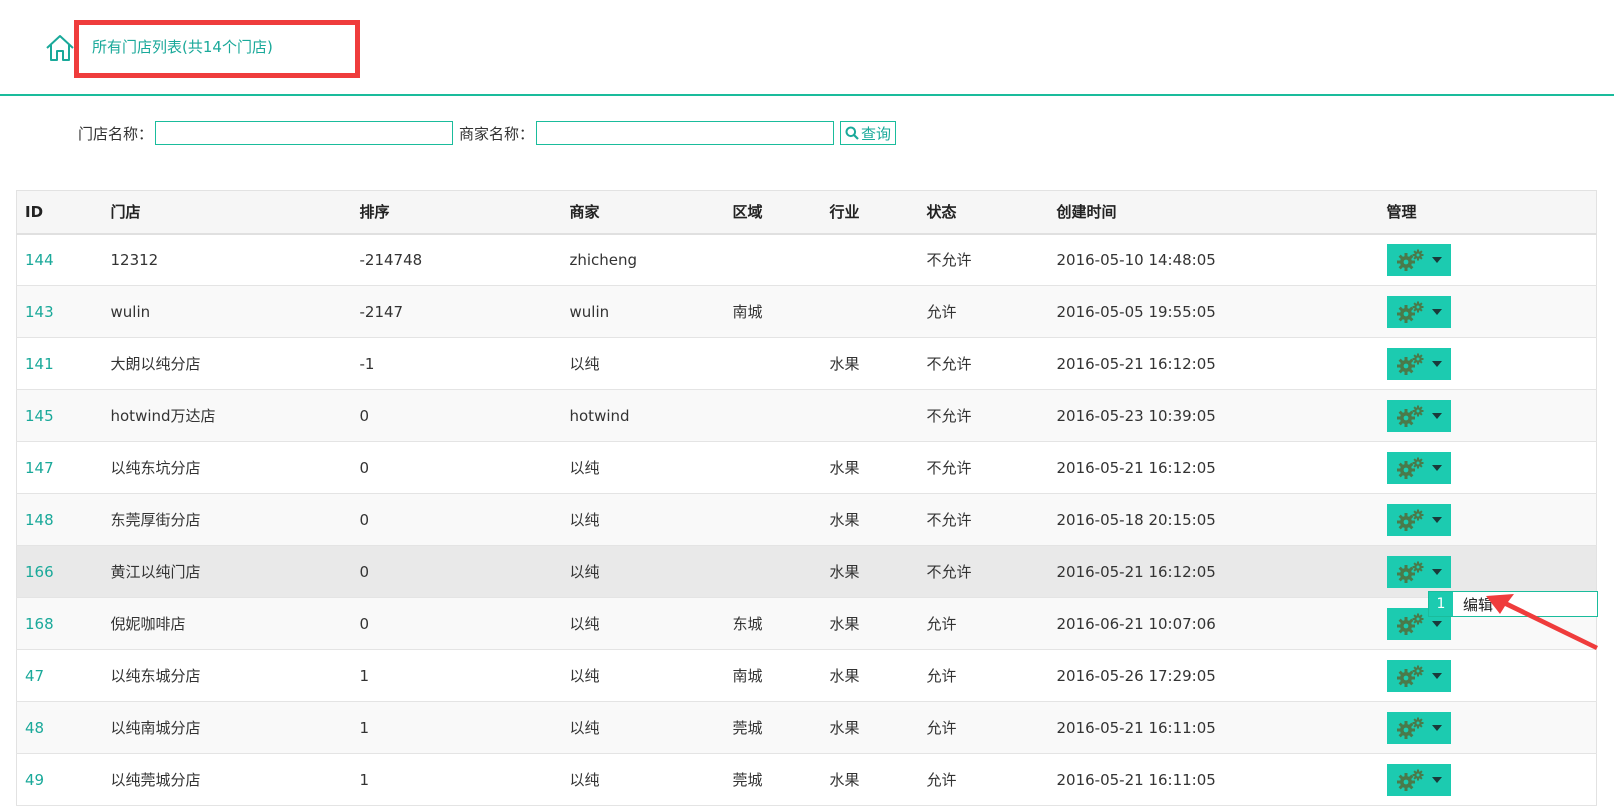 The height and width of the screenshot is (812, 1614). I want to click on col-header-status: 状态, so click(983, 212).